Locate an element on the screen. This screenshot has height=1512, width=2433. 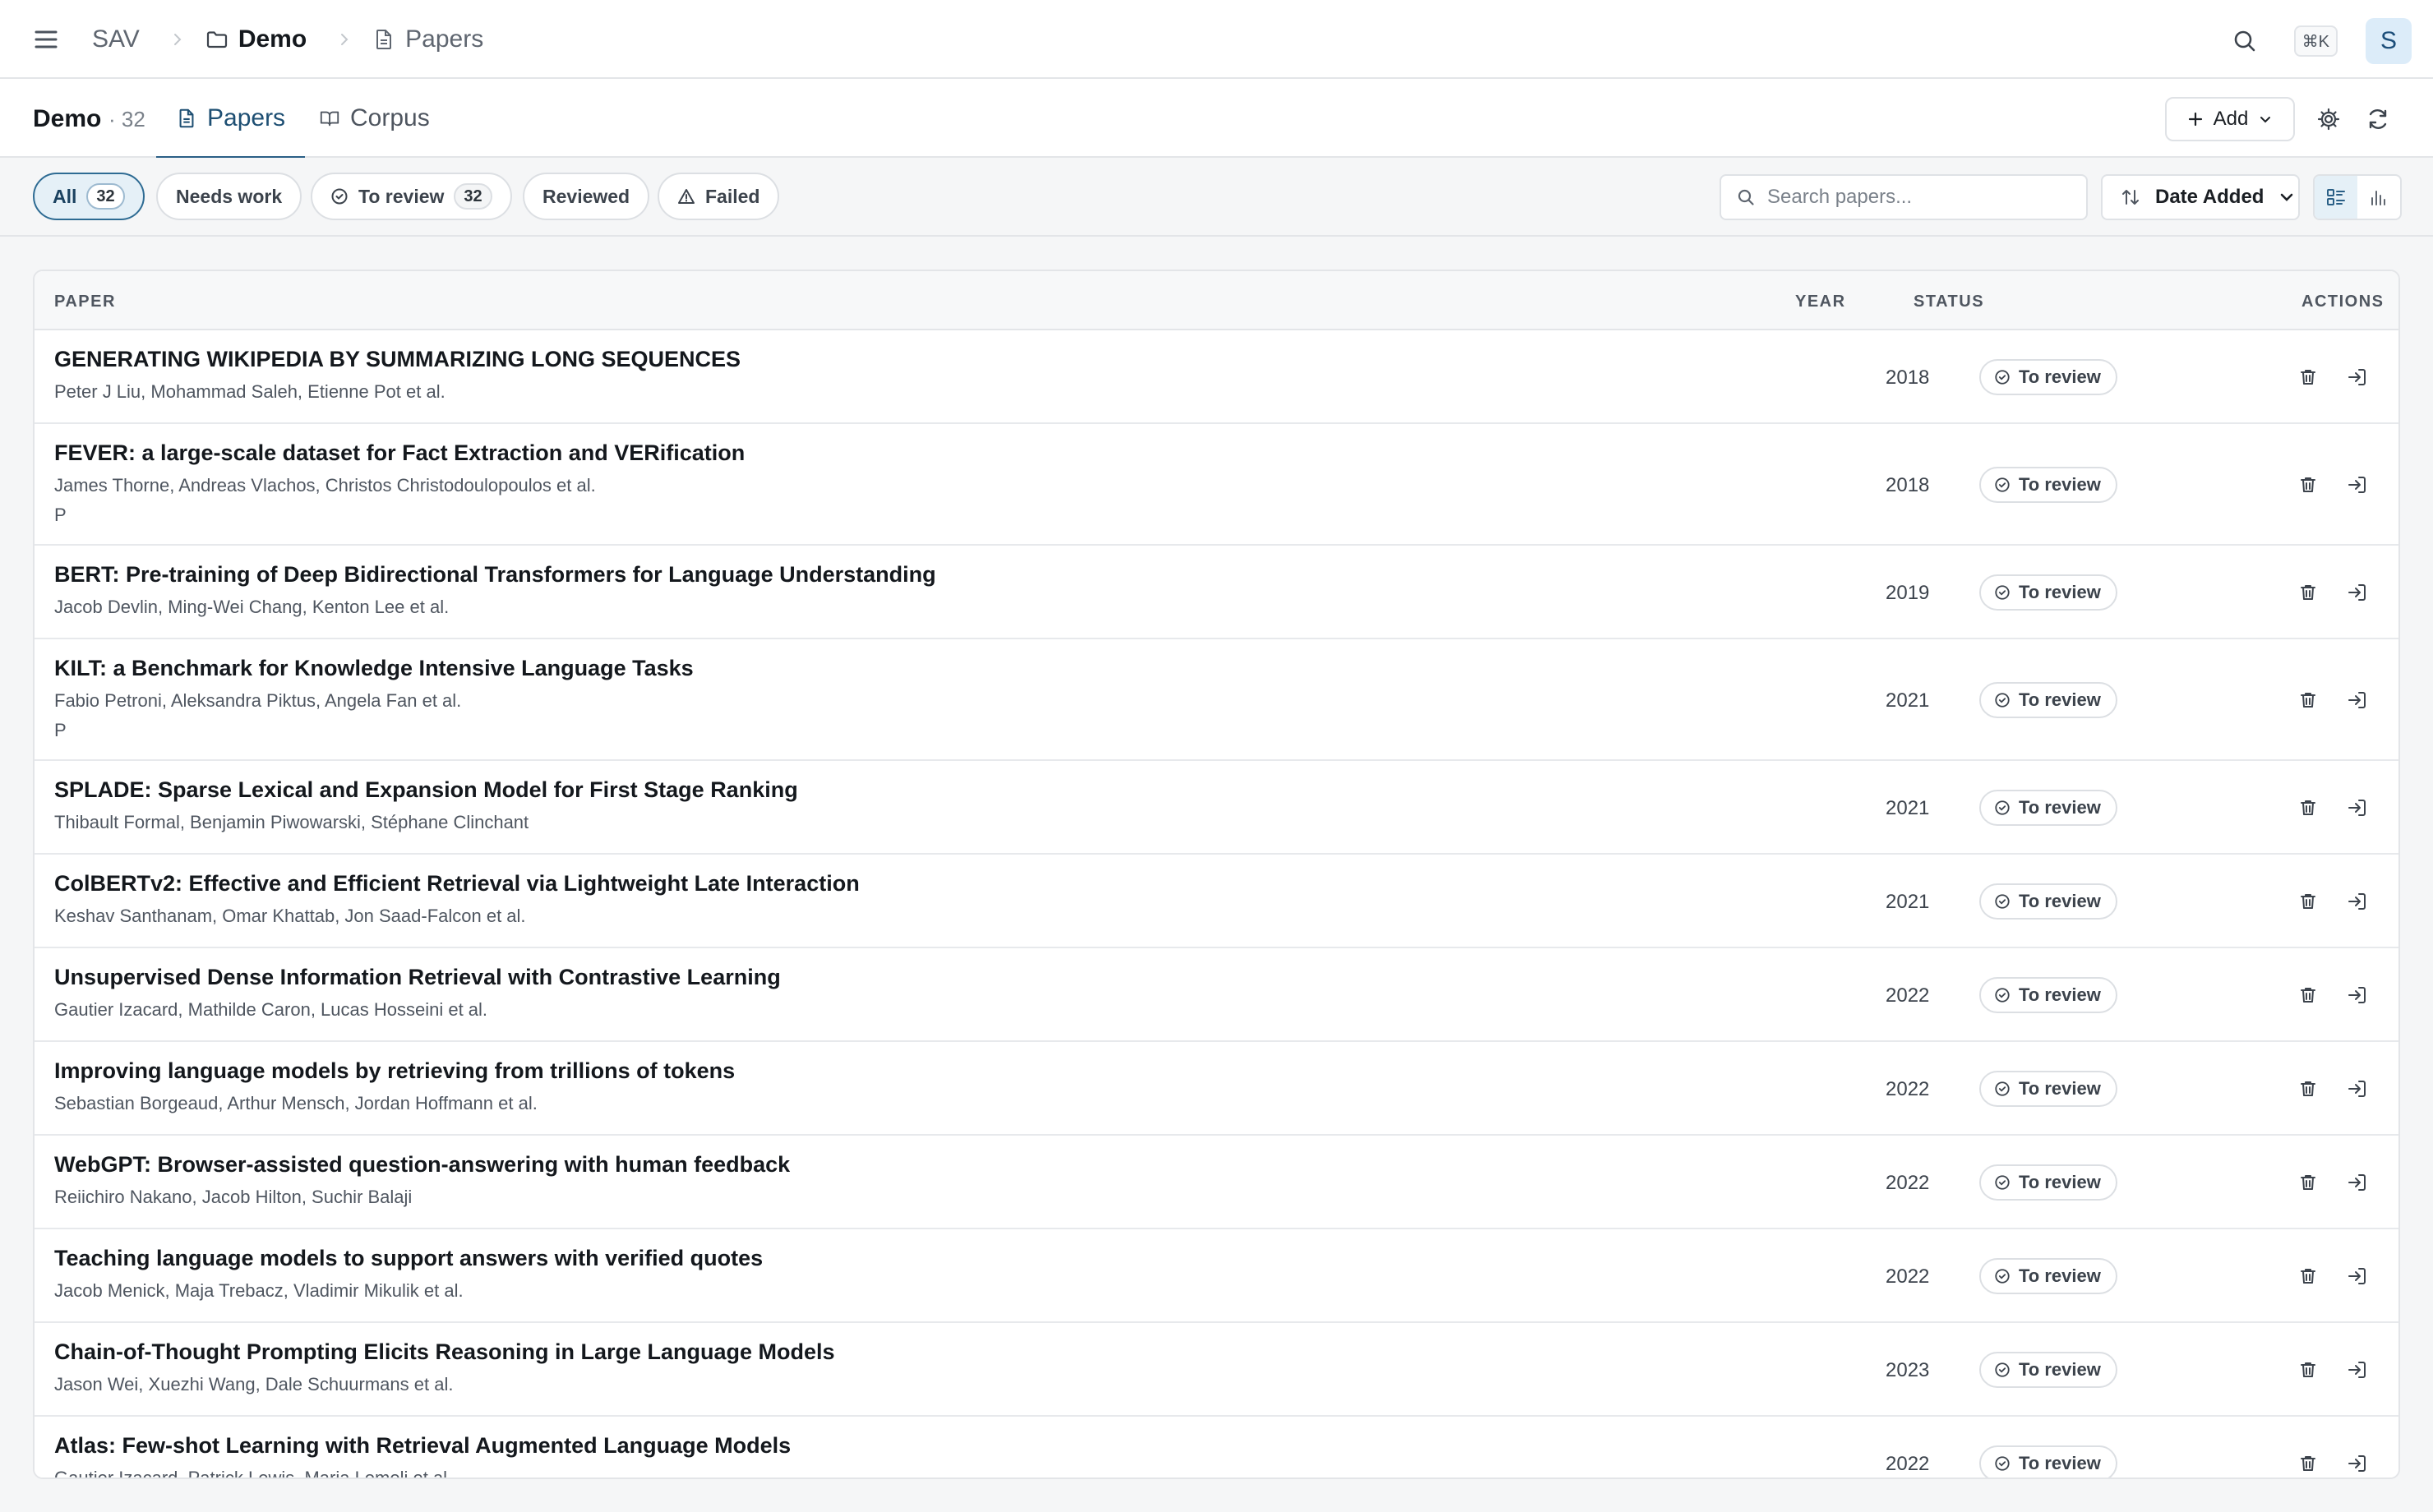
search-button is located at coordinates (2244, 41).